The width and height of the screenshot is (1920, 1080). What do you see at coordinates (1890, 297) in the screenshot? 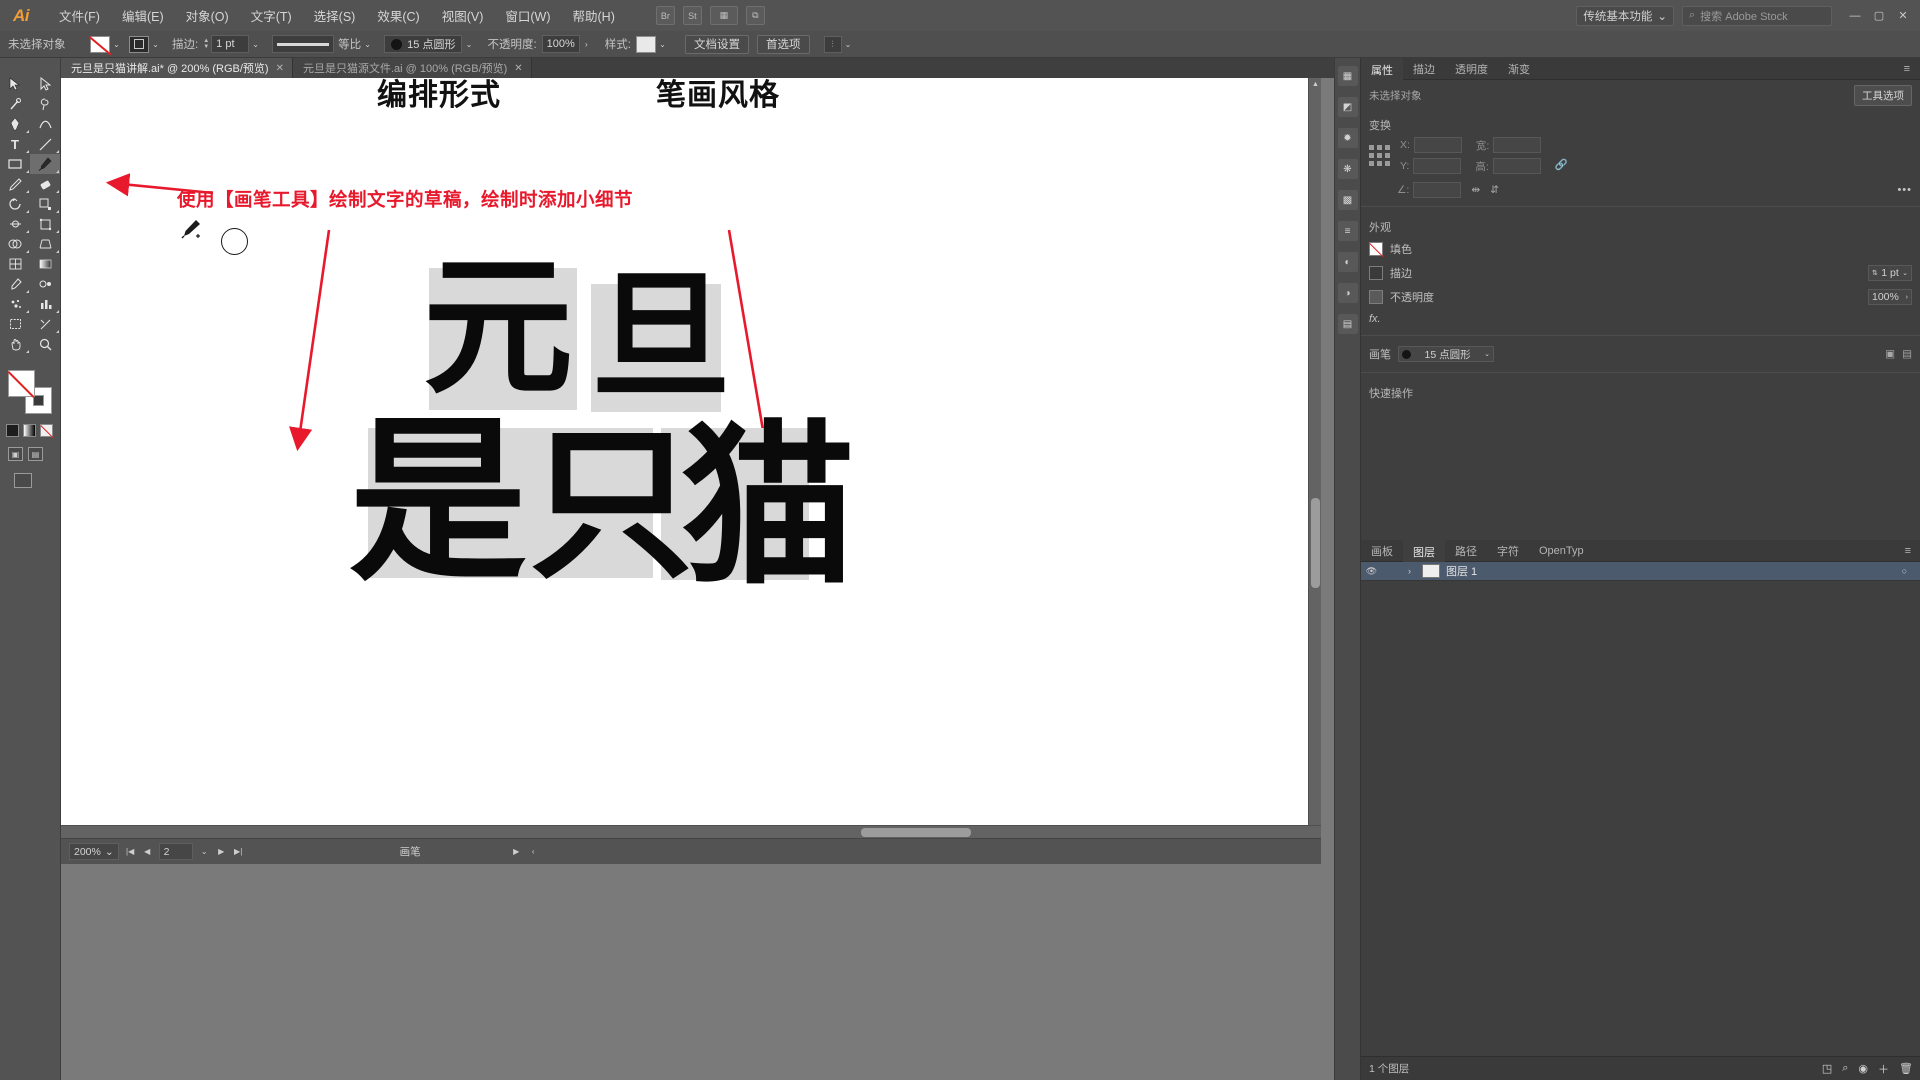
I see `opacity-value: 100% ›` at bounding box center [1890, 297].